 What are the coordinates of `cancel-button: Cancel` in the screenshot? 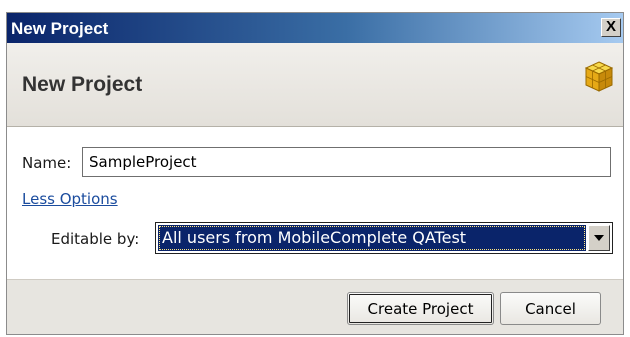 It's located at (550, 308).